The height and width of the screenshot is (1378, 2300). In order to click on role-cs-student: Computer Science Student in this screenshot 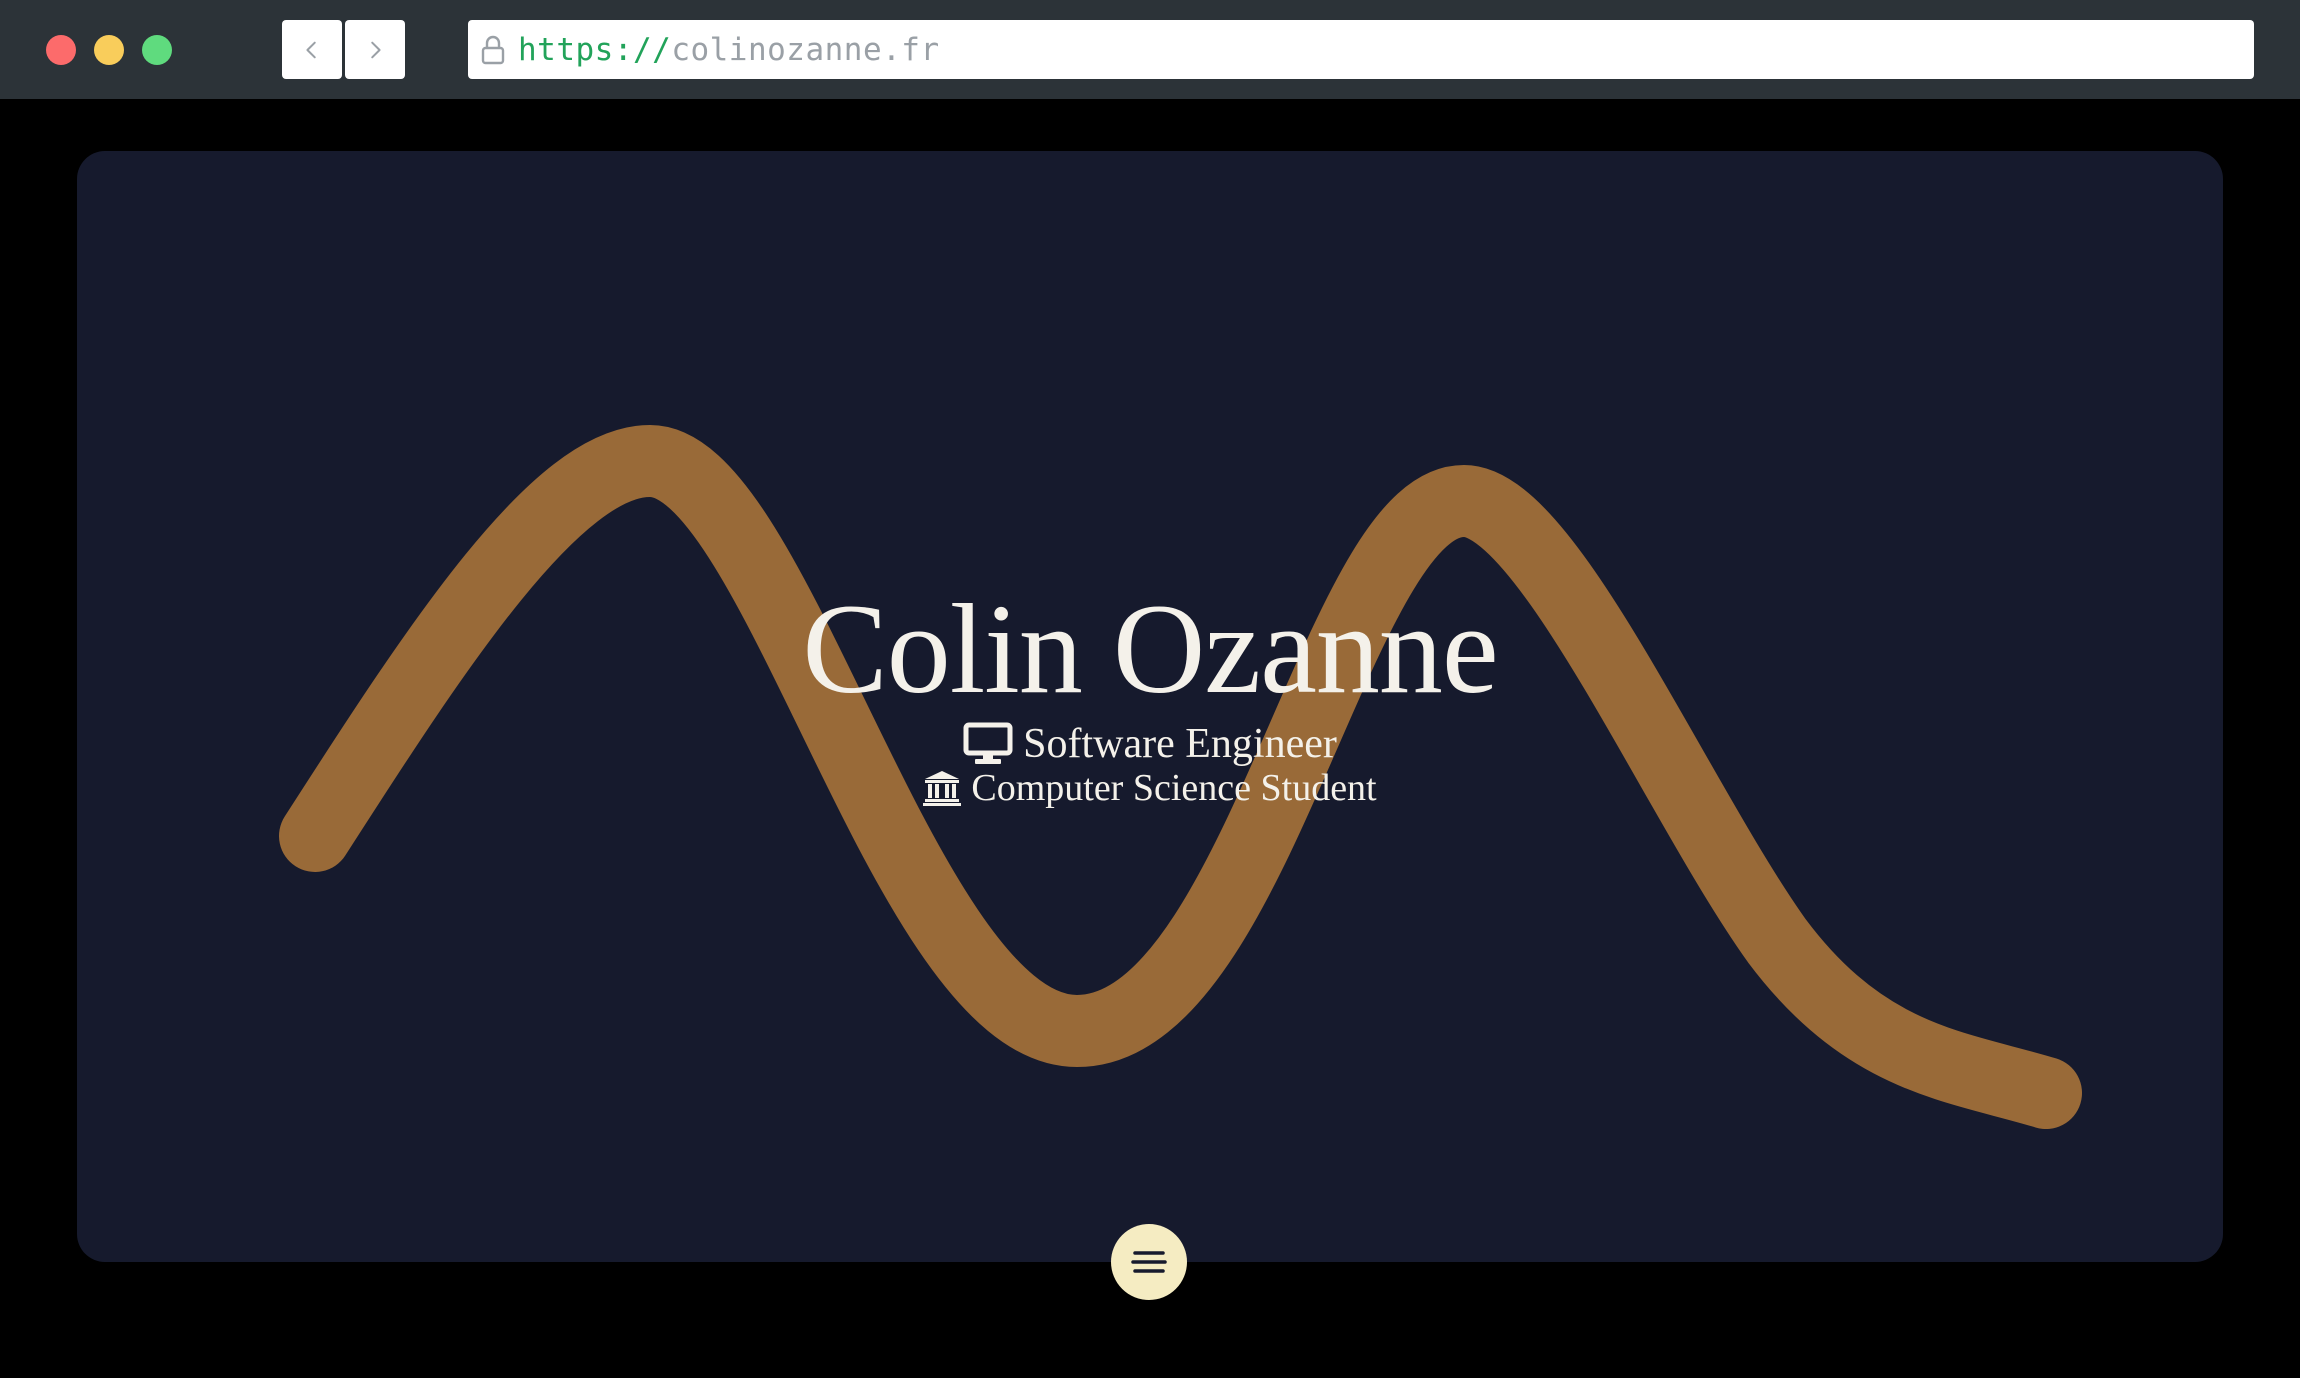, I will do `click(1150, 788)`.